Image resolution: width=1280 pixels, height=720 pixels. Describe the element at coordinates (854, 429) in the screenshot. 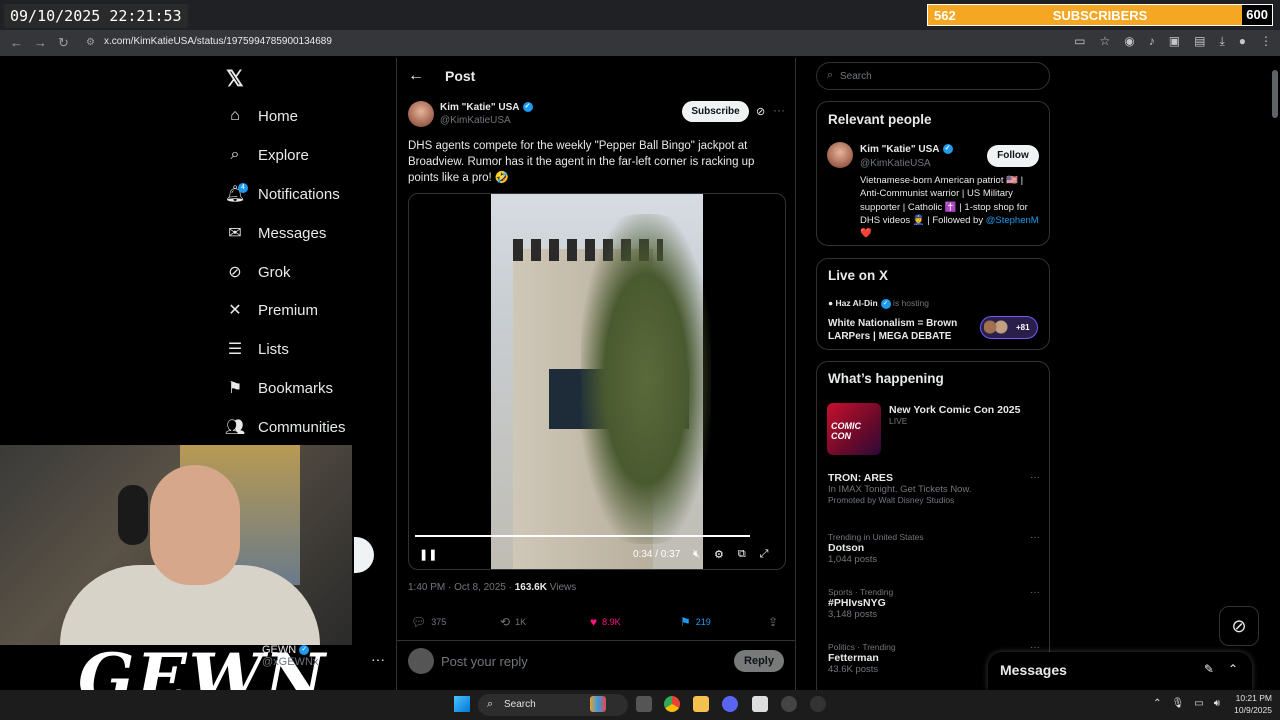

I see `trend-image: COMIC CON` at that location.